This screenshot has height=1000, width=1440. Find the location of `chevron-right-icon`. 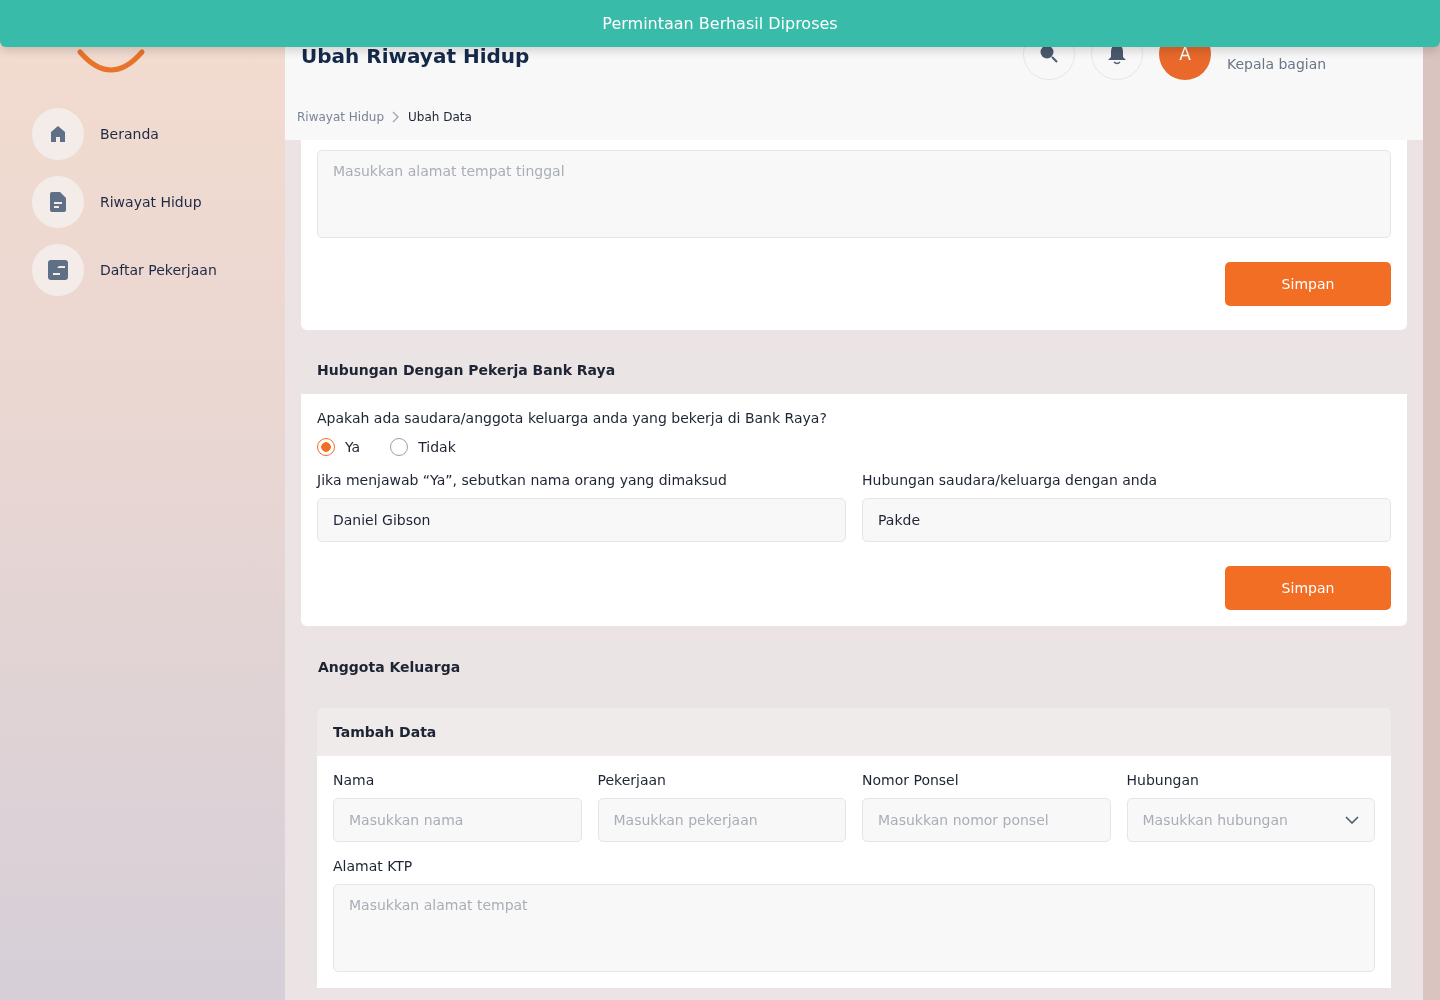

chevron-right-icon is located at coordinates (396, 117).